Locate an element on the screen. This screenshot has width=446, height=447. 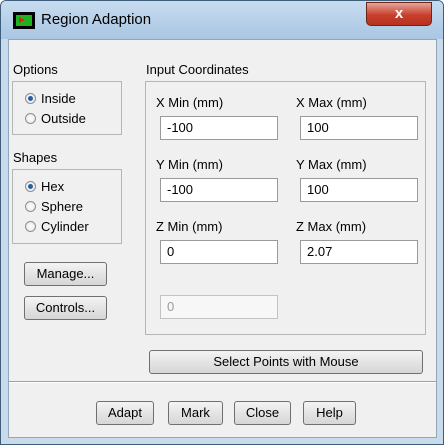
radio-outside-label: Outside is located at coordinates (63, 118).